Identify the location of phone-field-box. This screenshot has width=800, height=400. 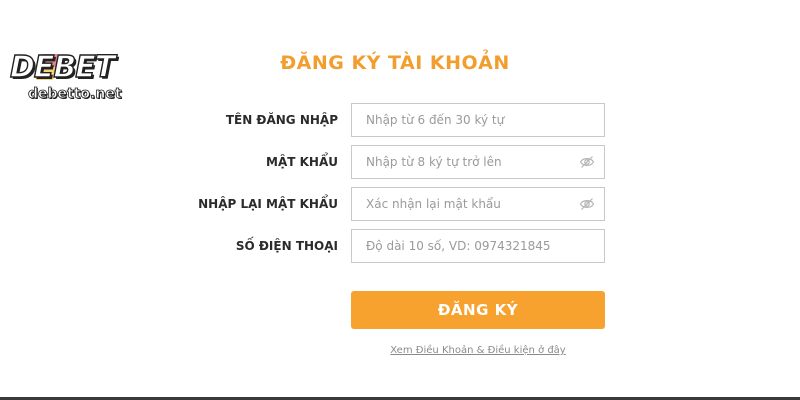
(478, 246).